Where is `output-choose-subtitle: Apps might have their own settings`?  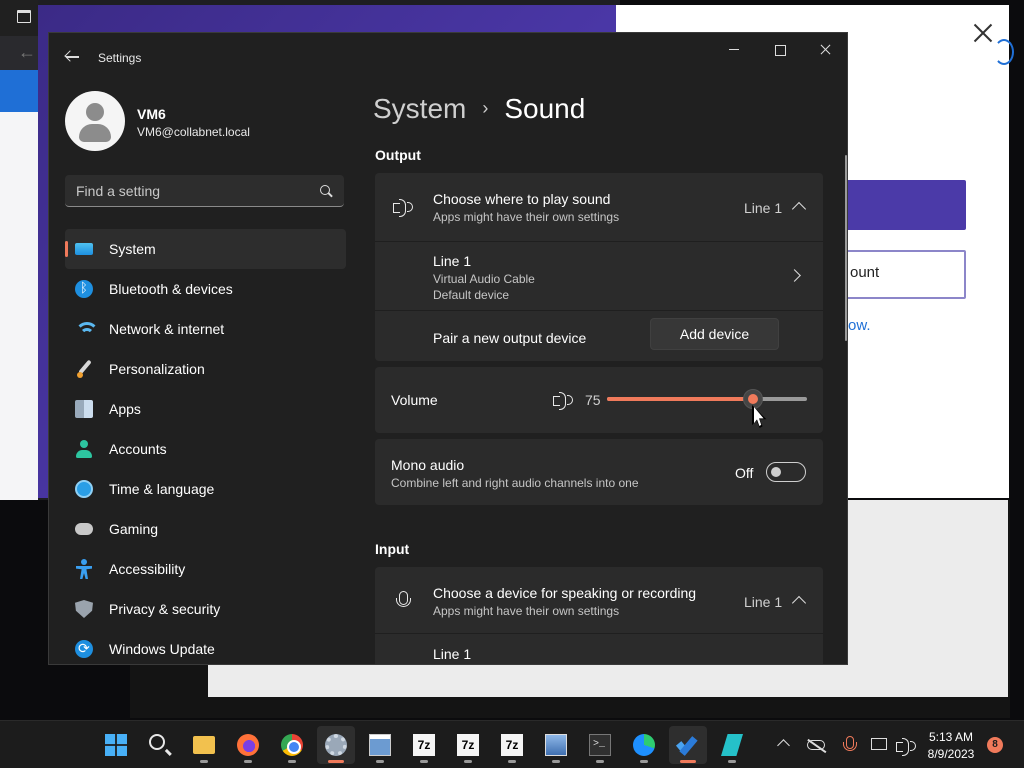 output-choose-subtitle: Apps might have their own settings is located at coordinates (526, 217).